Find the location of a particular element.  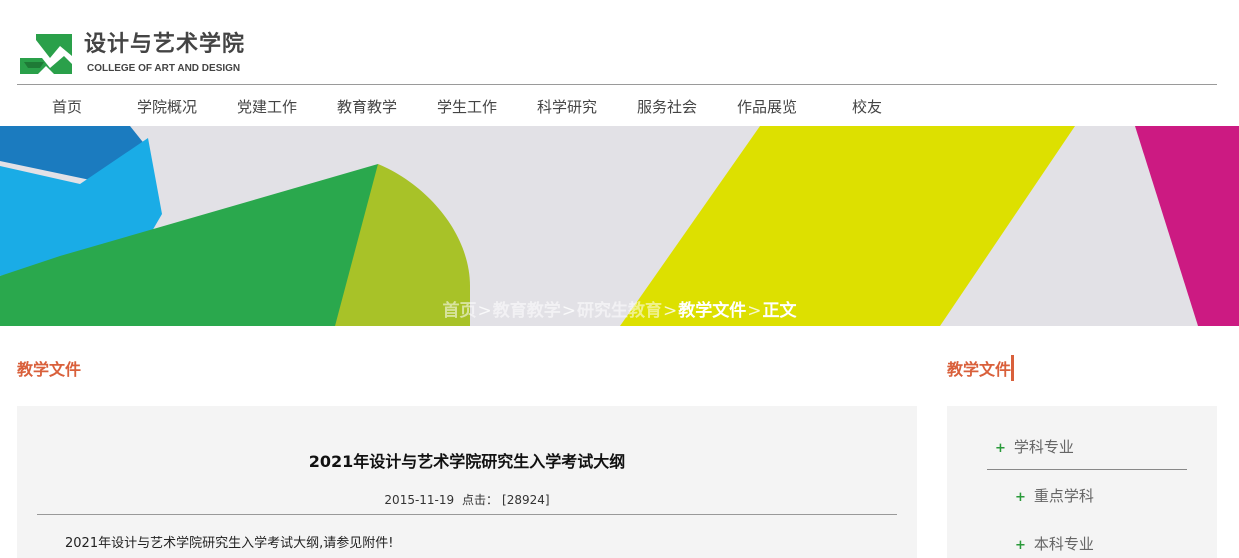

nav-item-education: 教育教学 is located at coordinates (367, 107).